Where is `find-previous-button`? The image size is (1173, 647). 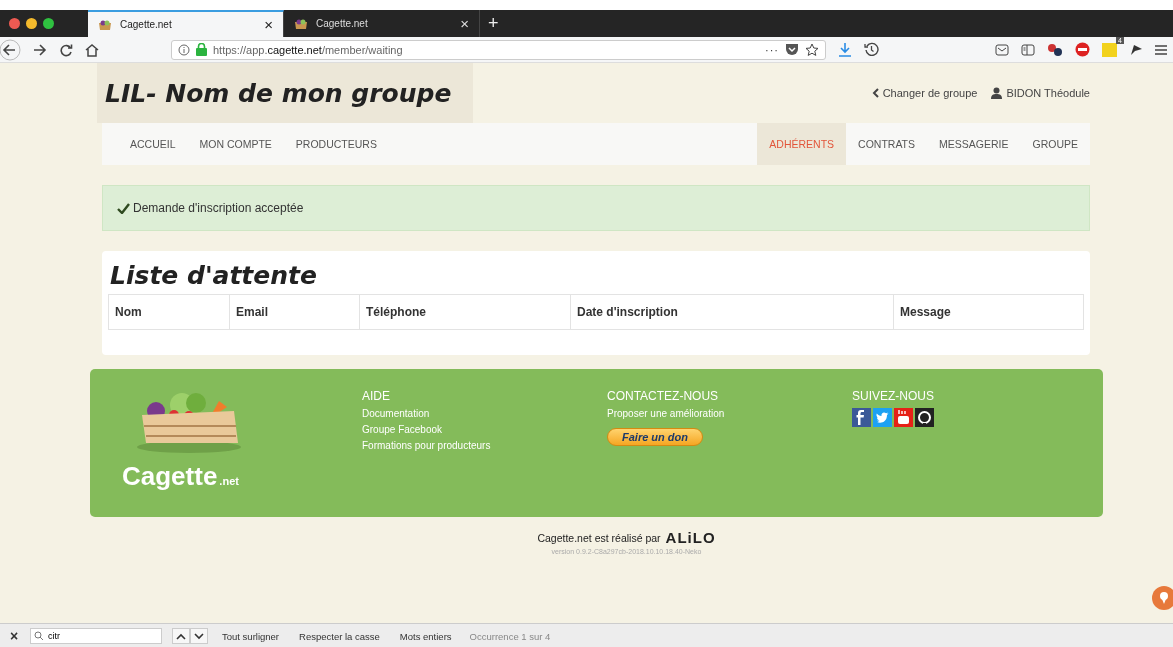 find-previous-button is located at coordinates (181, 636).